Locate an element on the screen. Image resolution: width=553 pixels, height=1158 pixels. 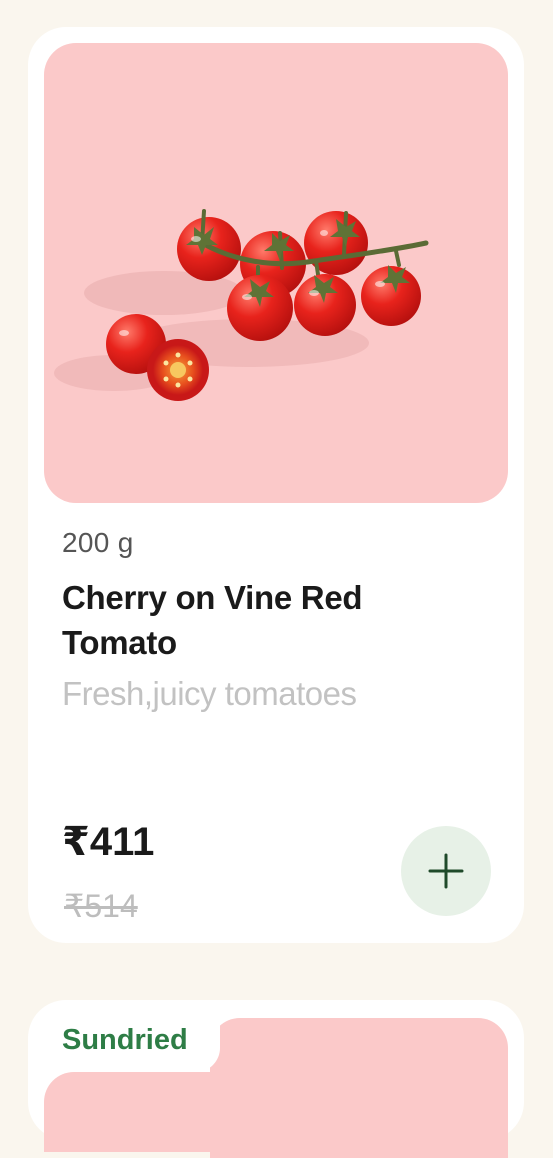
product-name: Cherry on Vine Red Tomato is located at coordinates (272, 620).